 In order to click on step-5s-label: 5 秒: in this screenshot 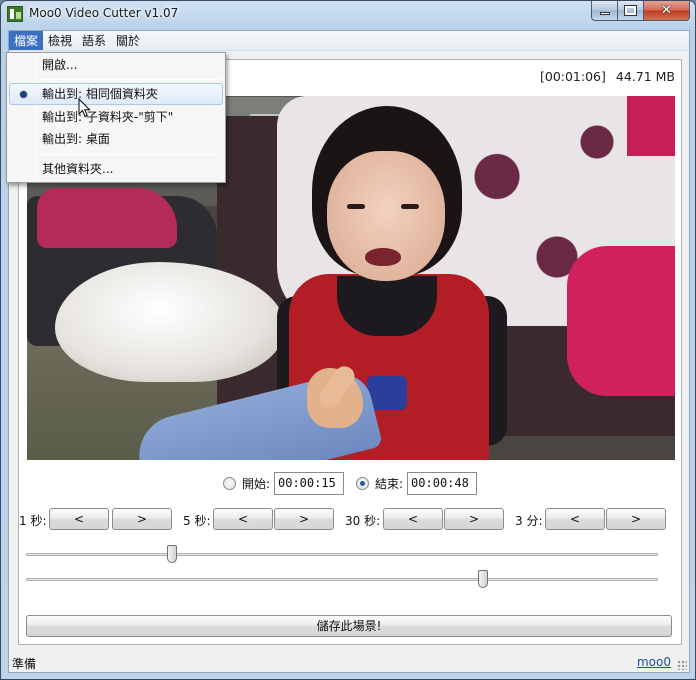, I will do `click(197, 521)`.